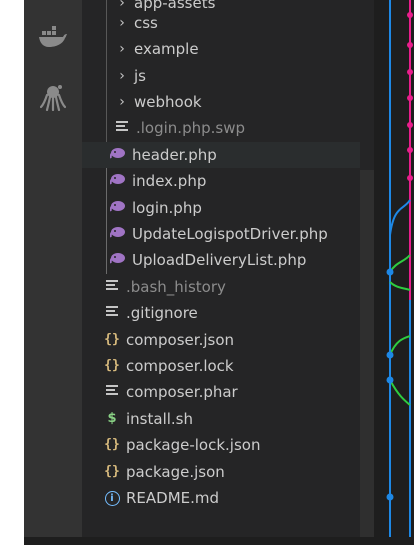  Describe the element at coordinates (166, 49) in the screenshot. I see `tree-item-label: example` at that location.